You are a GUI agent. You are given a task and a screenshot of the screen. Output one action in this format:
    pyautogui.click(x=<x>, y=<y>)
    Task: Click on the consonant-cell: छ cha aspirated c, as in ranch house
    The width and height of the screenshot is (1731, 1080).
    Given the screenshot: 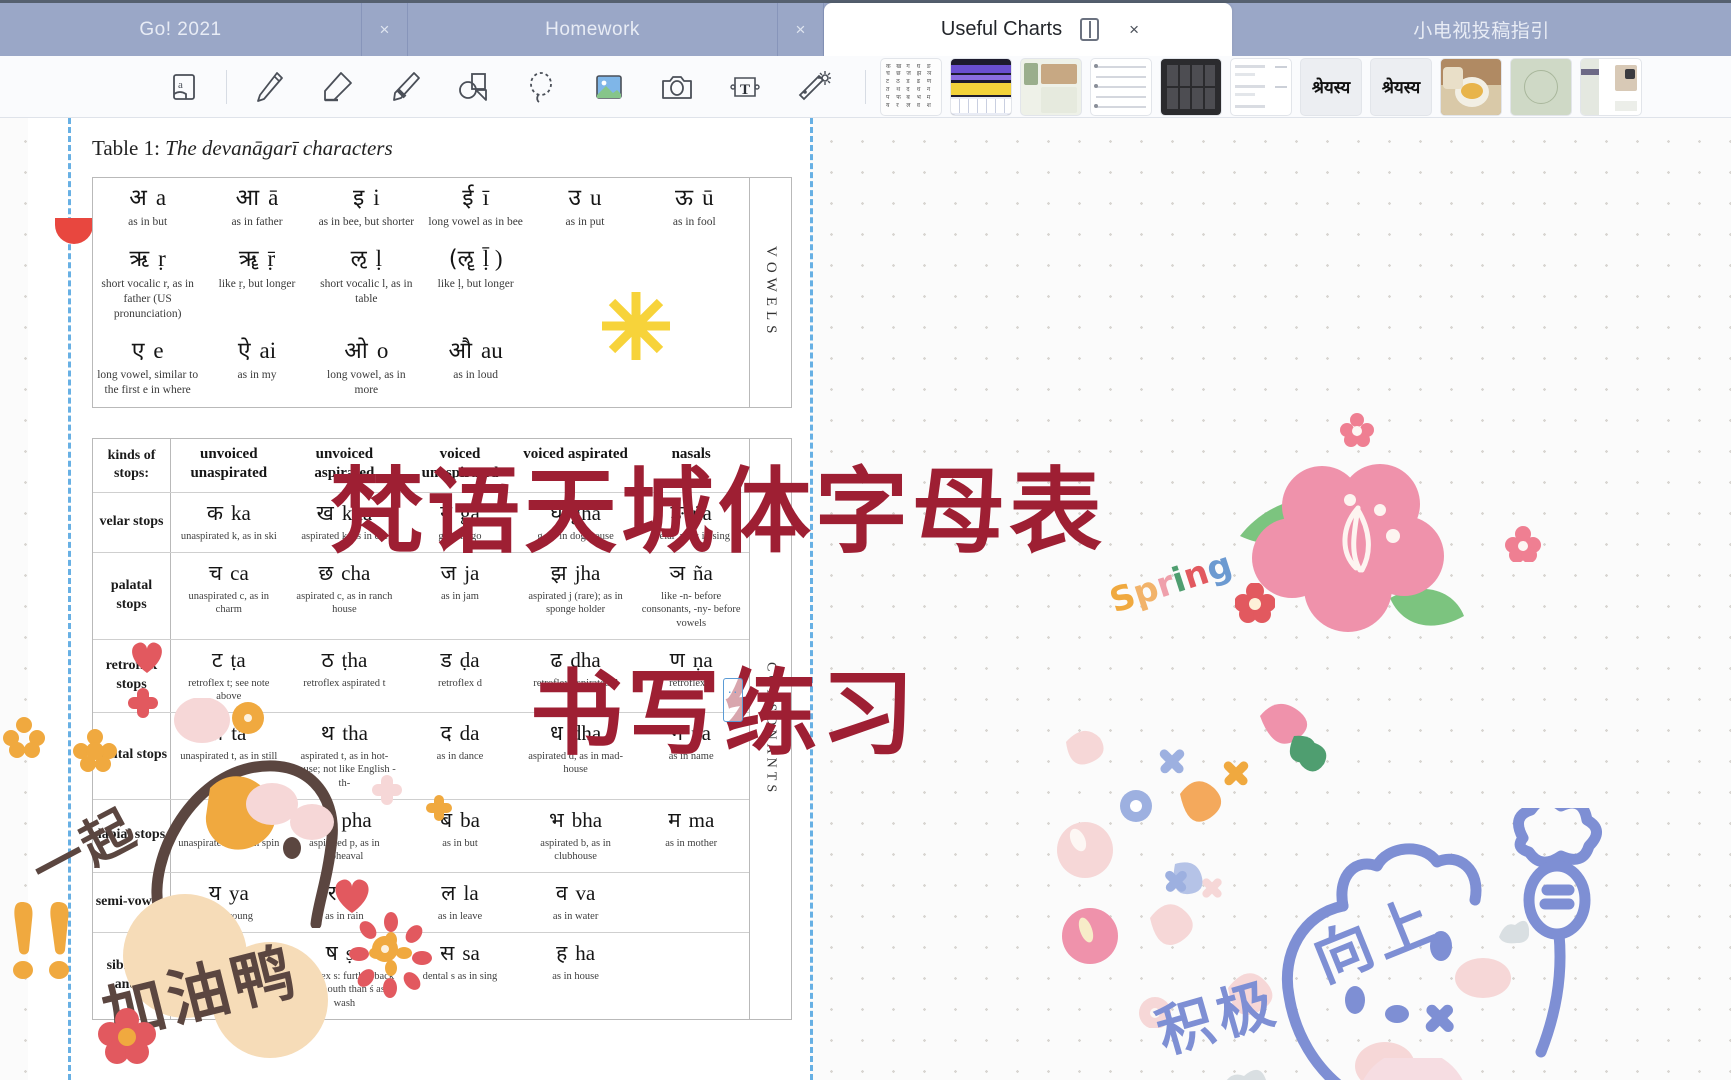 What is the action you would take?
    pyautogui.click(x=345, y=596)
    